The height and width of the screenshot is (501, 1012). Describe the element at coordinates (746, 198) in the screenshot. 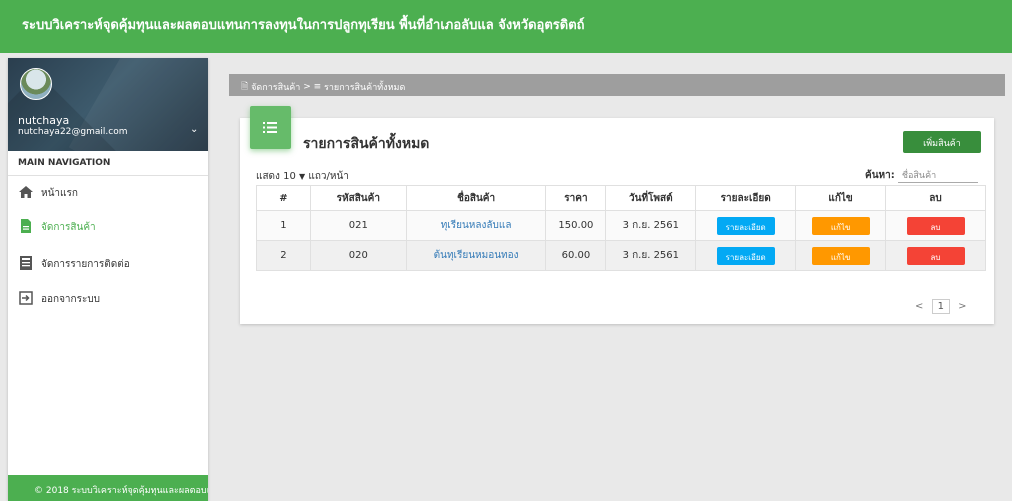

I see `column-header: รายละเอียด` at that location.